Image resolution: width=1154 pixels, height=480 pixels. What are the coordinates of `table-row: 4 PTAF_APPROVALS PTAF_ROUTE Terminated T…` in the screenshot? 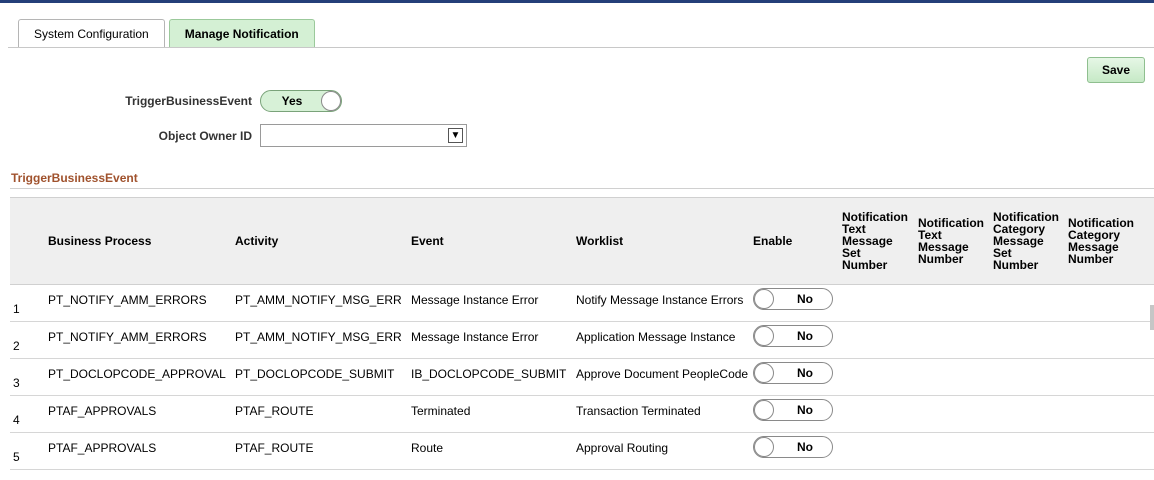 It's located at (582, 414).